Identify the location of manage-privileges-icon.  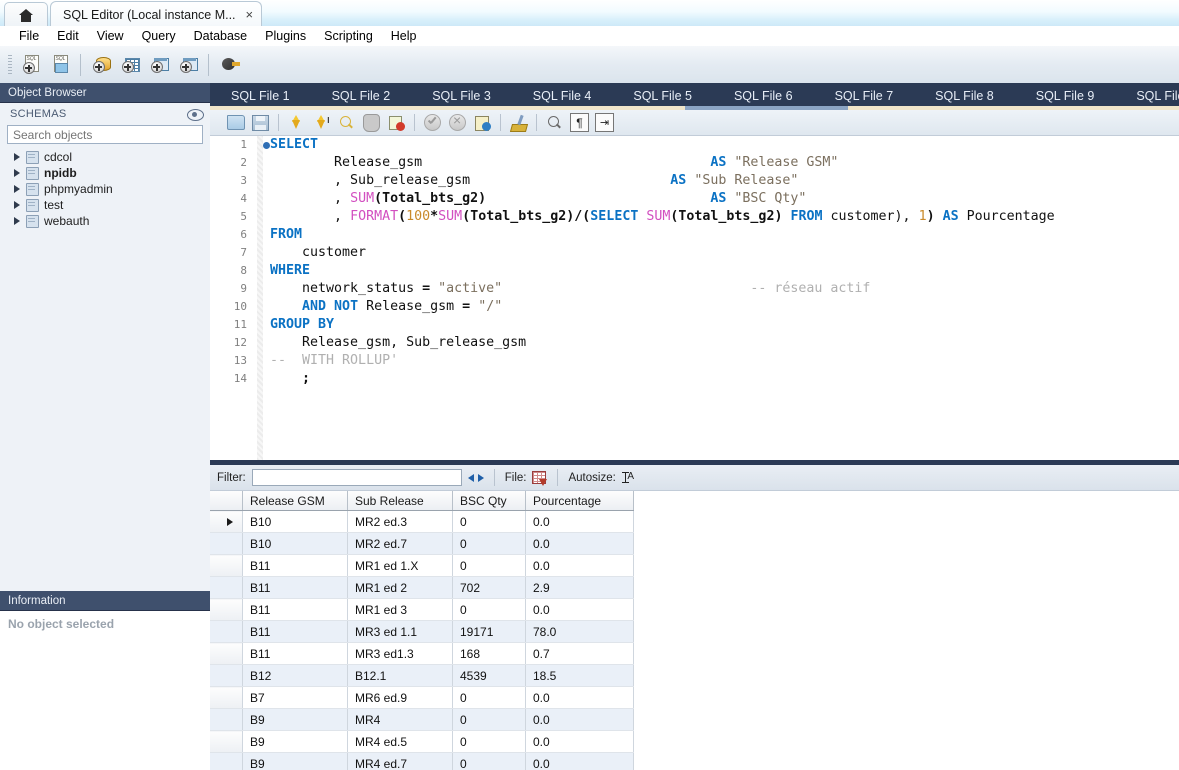
(229, 65).